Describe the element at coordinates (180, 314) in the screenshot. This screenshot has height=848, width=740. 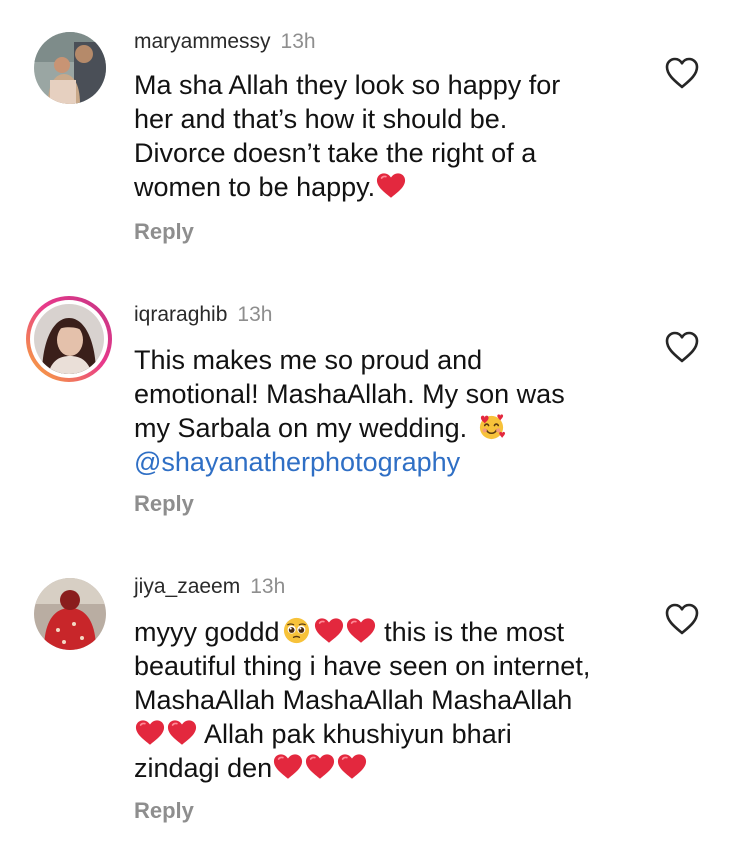
I see `username-text: iqraraghib` at that location.